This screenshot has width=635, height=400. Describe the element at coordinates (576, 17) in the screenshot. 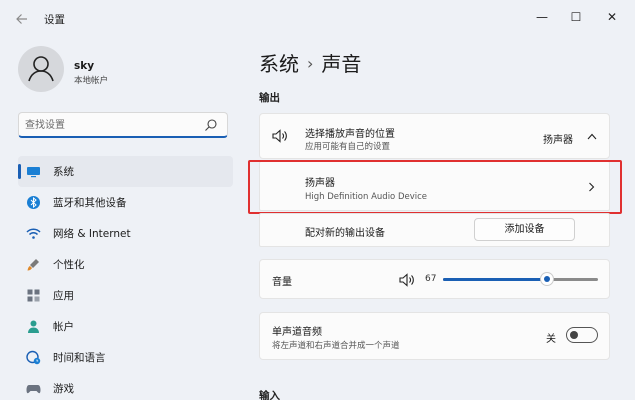

I see `maximize-button: ☐` at that location.